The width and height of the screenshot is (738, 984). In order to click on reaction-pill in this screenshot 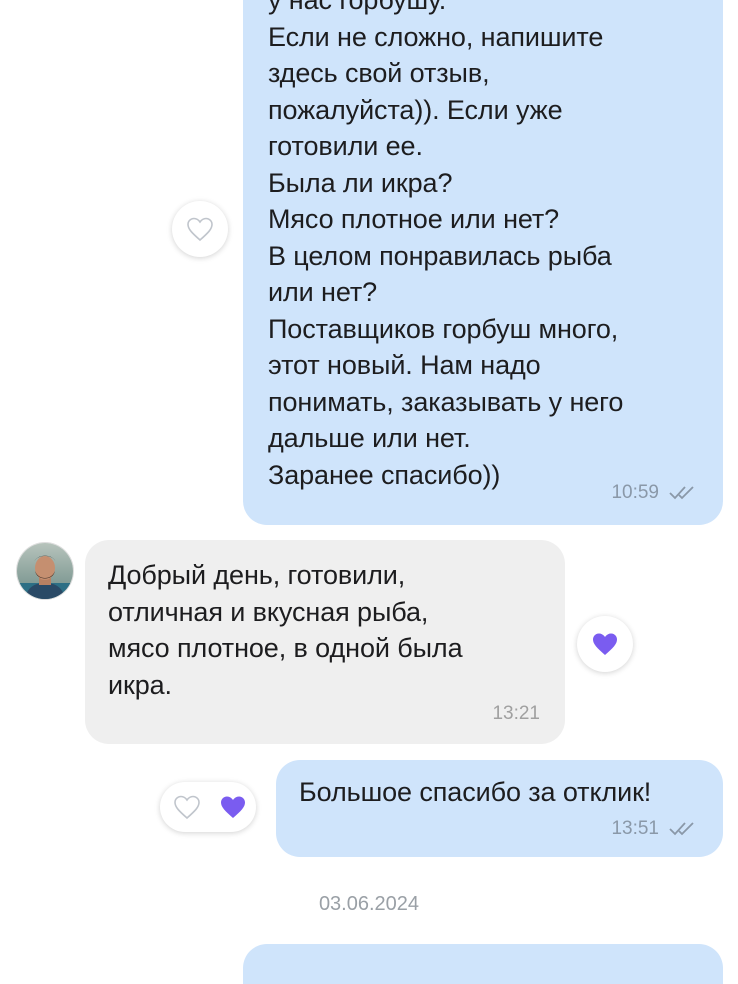, I will do `click(208, 807)`.